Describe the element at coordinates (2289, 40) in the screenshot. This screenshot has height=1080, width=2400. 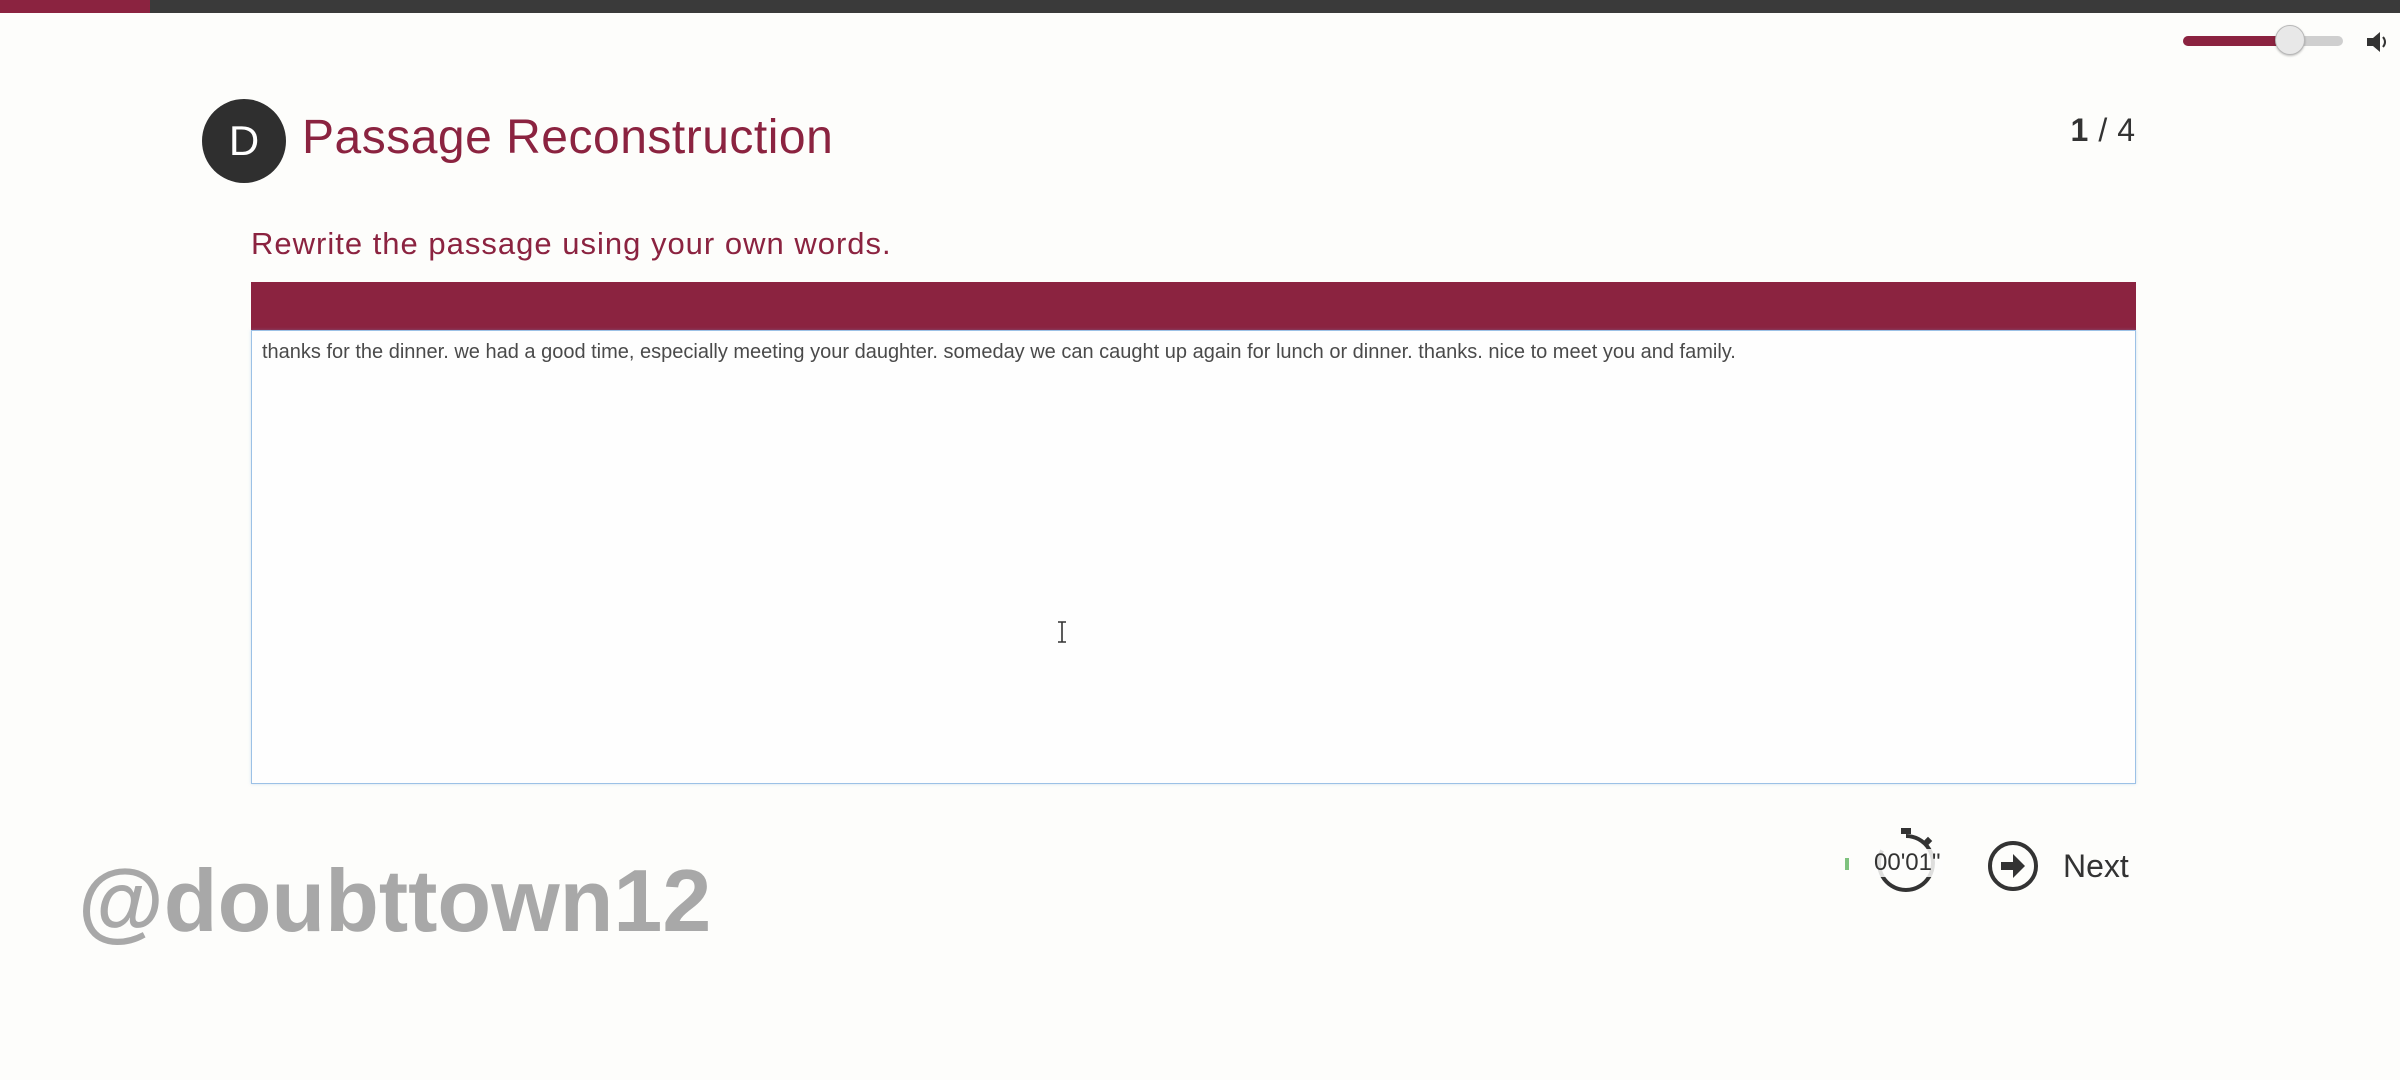
I see `volume-thumb` at that location.